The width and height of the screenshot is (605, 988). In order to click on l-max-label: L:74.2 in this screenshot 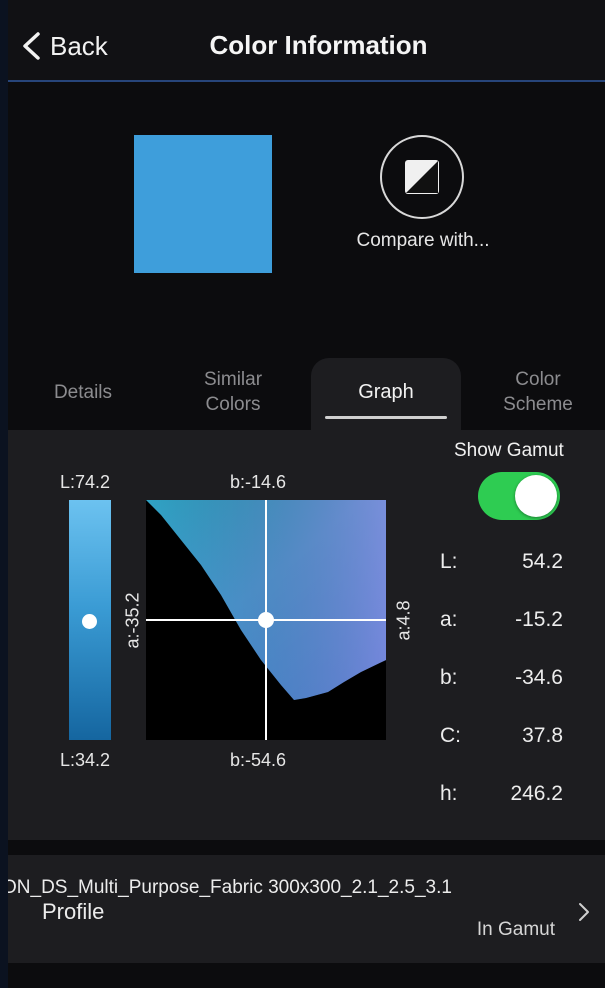, I will do `click(85, 482)`.